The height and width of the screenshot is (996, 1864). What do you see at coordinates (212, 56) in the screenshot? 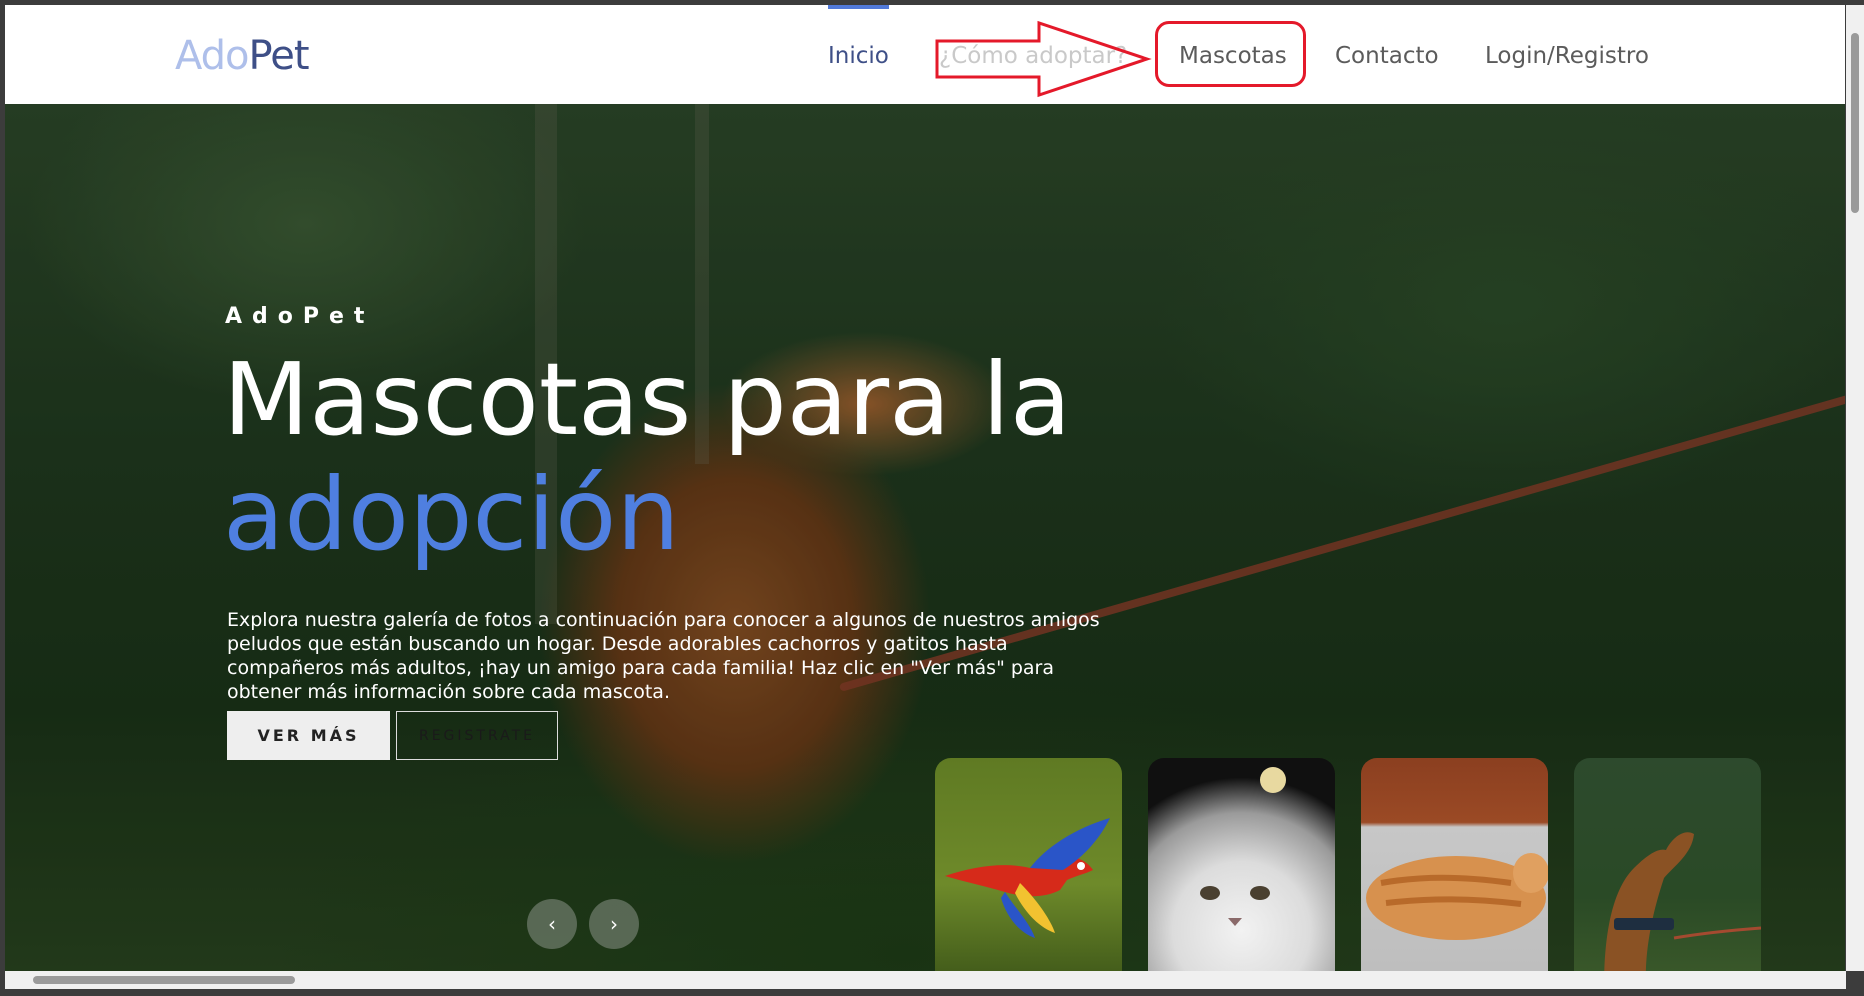
I see `logo-part-ado: Ado` at bounding box center [212, 56].